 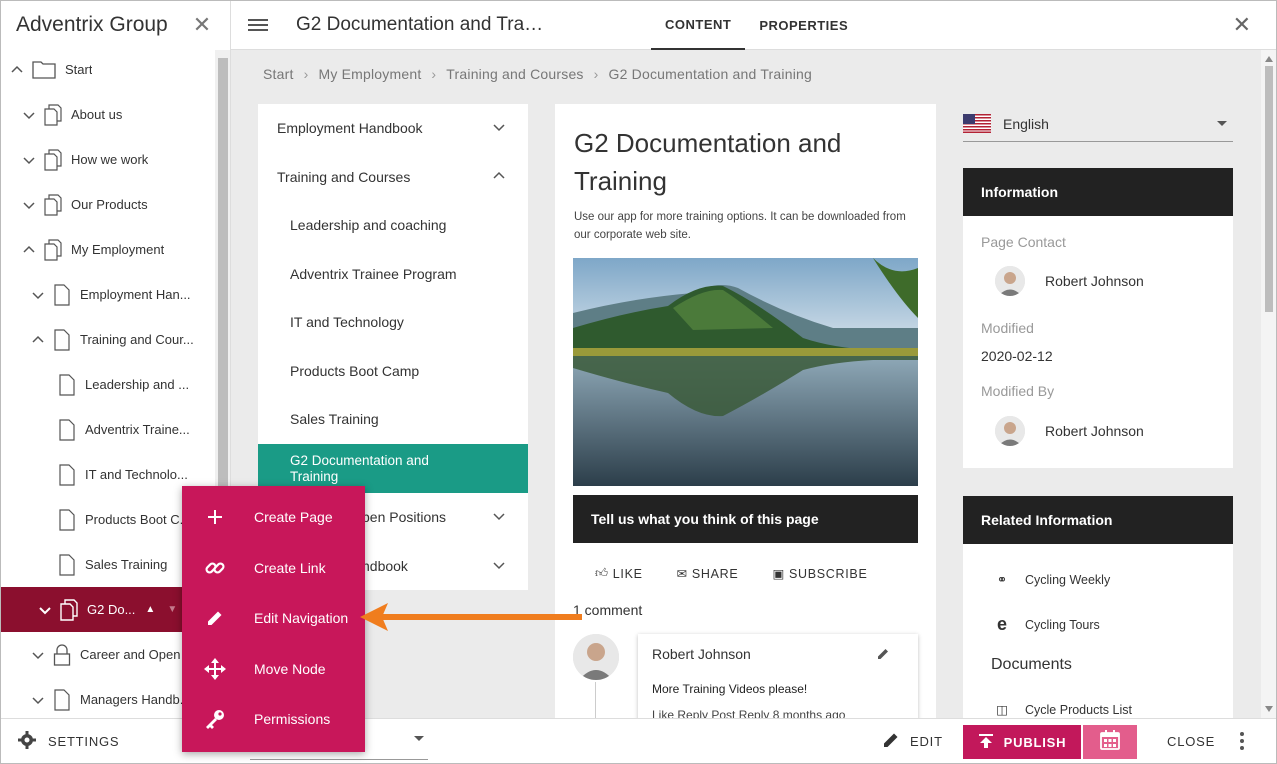 What do you see at coordinates (710, 74) in the screenshot?
I see `breadcrumb-item-current: G2 Documentation and Training` at bounding box center [710, 74].